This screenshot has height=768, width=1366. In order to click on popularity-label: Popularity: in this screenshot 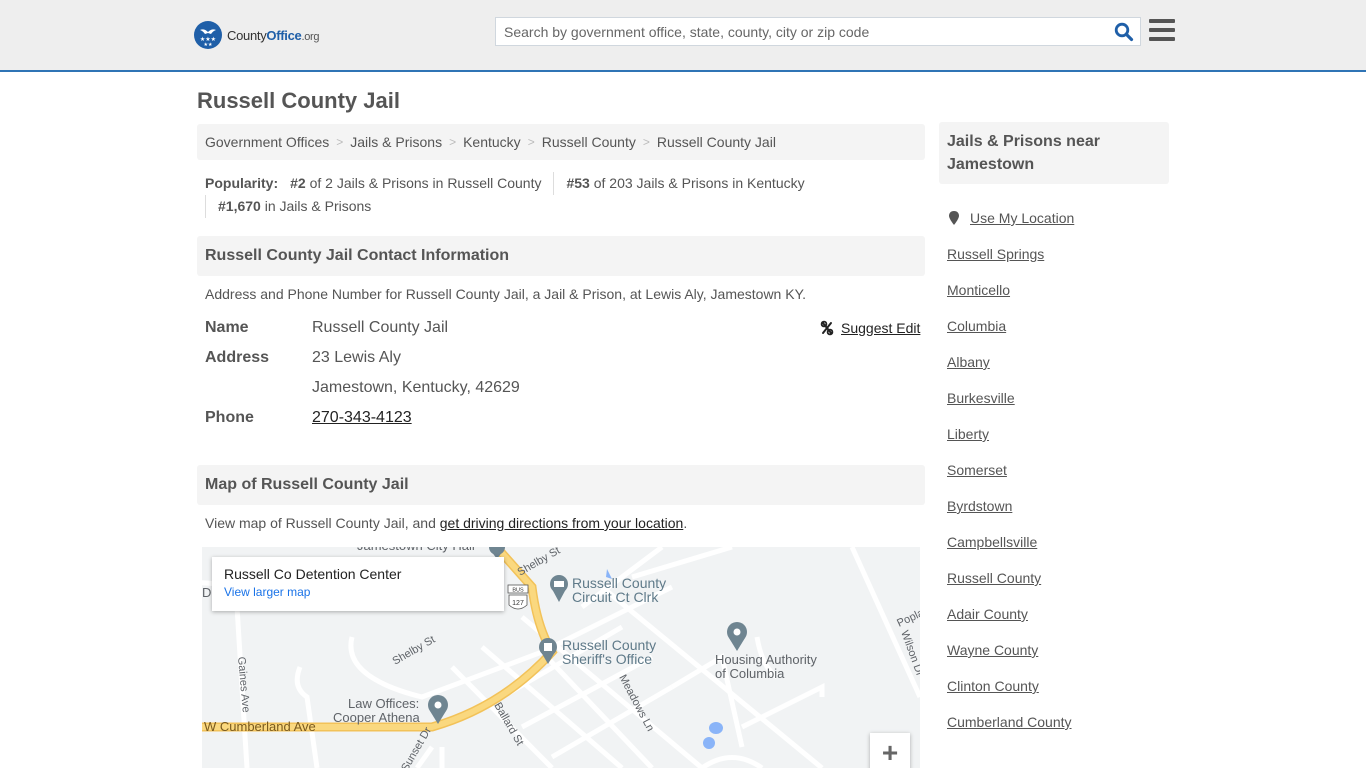, I will do `click(242, 183)`.